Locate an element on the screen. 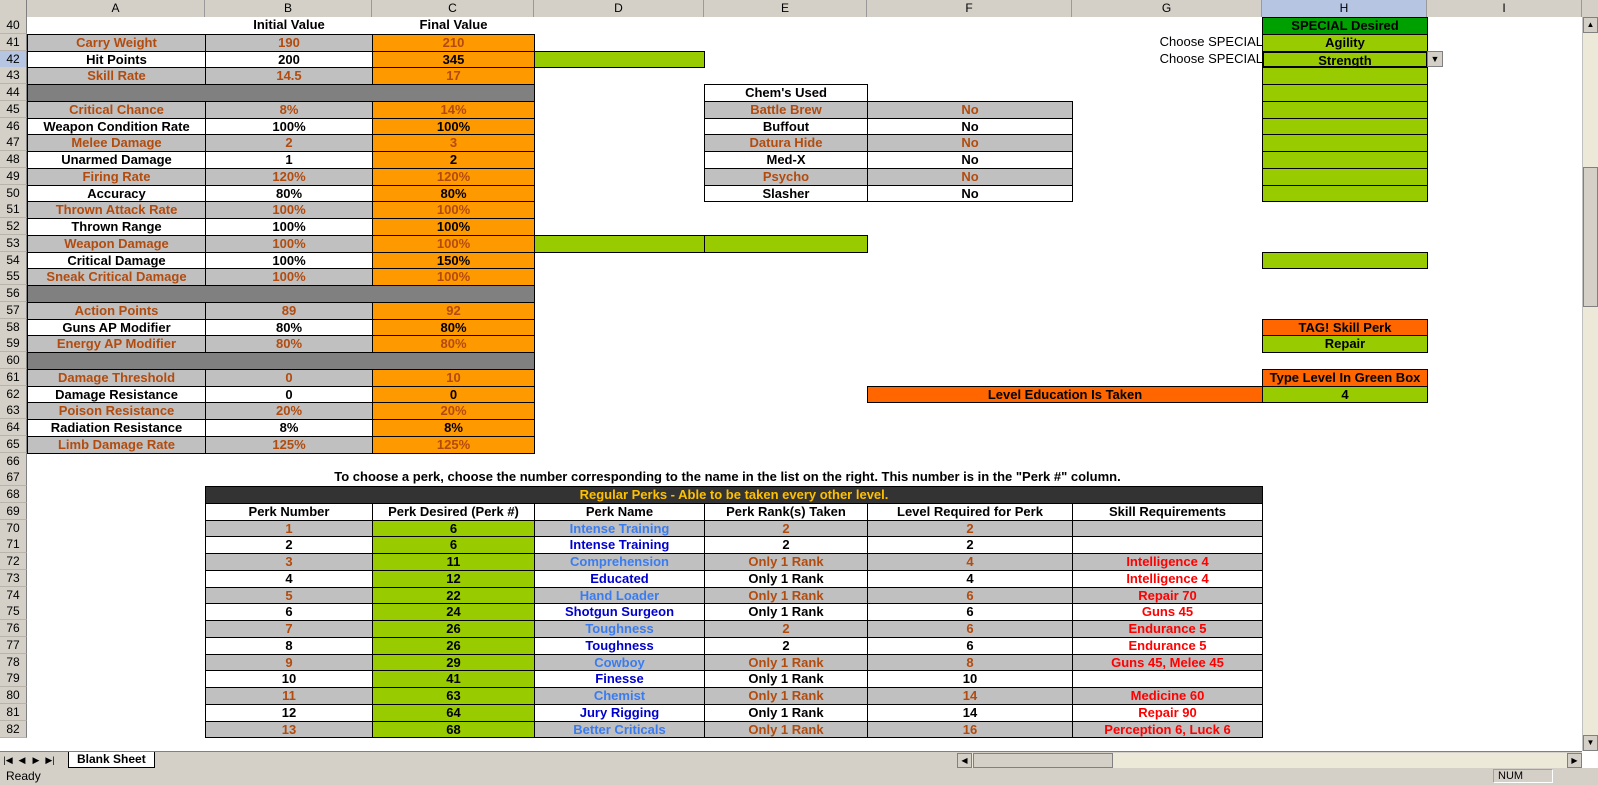 Image resolution: width=1598 pixels, height=785 pixels. row-header-63: 63 is located at coordinates (13, 411).